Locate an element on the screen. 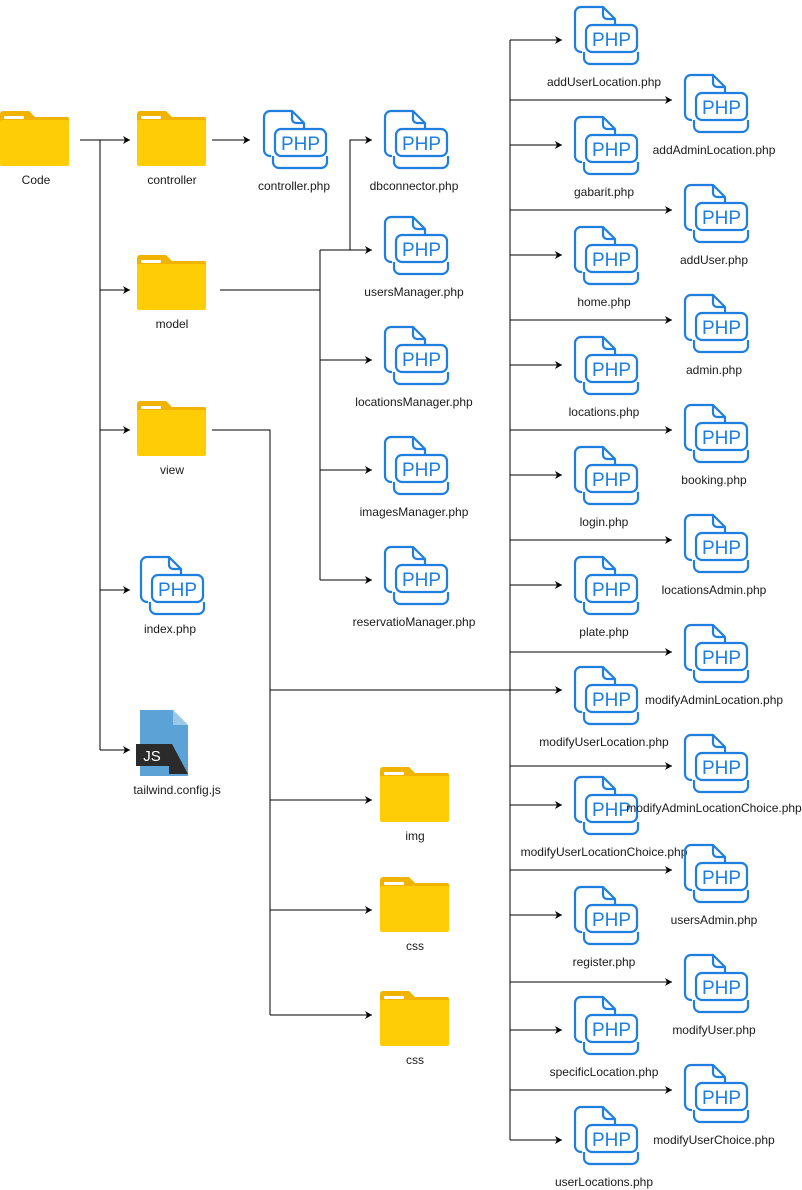 The image size is (802, 1190). node-label: modifyAdminLocation.php is located at coordinates (714, 700).